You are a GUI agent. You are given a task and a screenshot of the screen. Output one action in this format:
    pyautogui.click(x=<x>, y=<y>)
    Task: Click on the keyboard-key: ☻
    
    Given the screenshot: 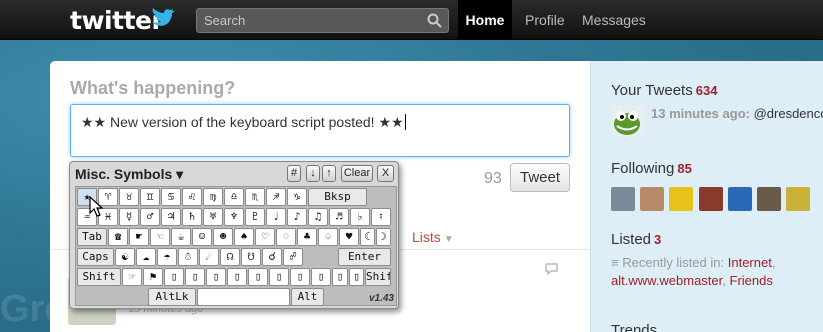 What is the action you would take?
    pyautogui.click(x=223, y=237)
    